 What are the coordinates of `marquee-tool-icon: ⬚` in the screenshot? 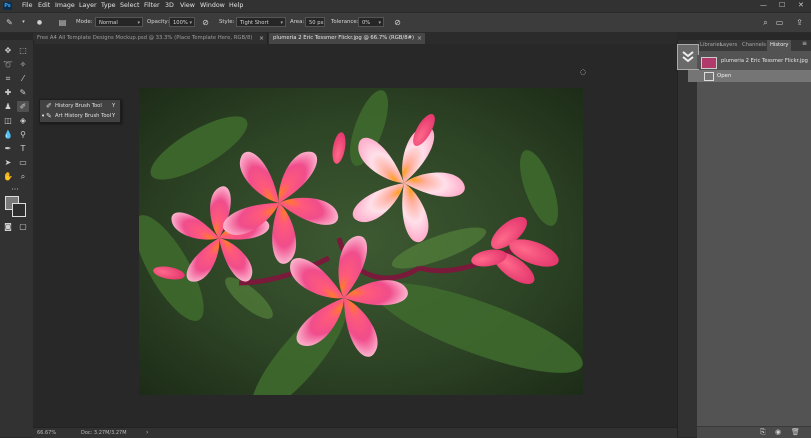 It's located at (23, 50).